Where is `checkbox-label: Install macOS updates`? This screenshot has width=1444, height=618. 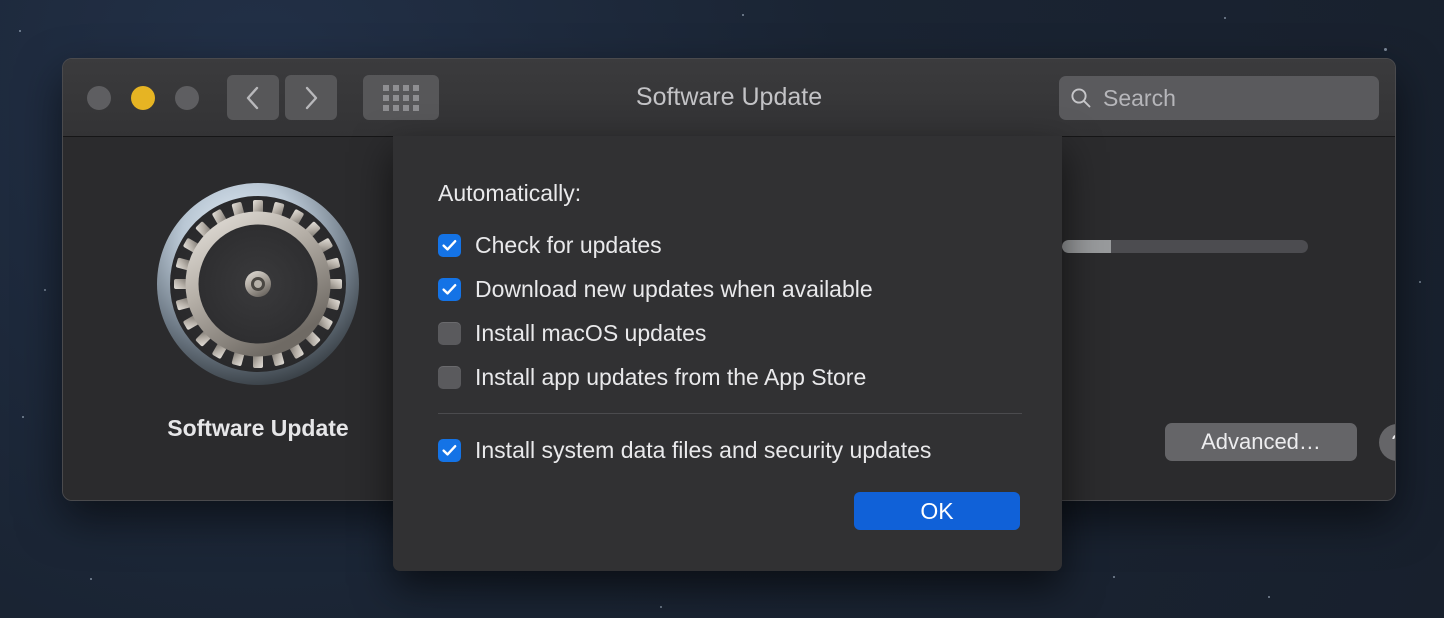 checkbox-label: Install macOS updates is located at coordinates (591, 332).